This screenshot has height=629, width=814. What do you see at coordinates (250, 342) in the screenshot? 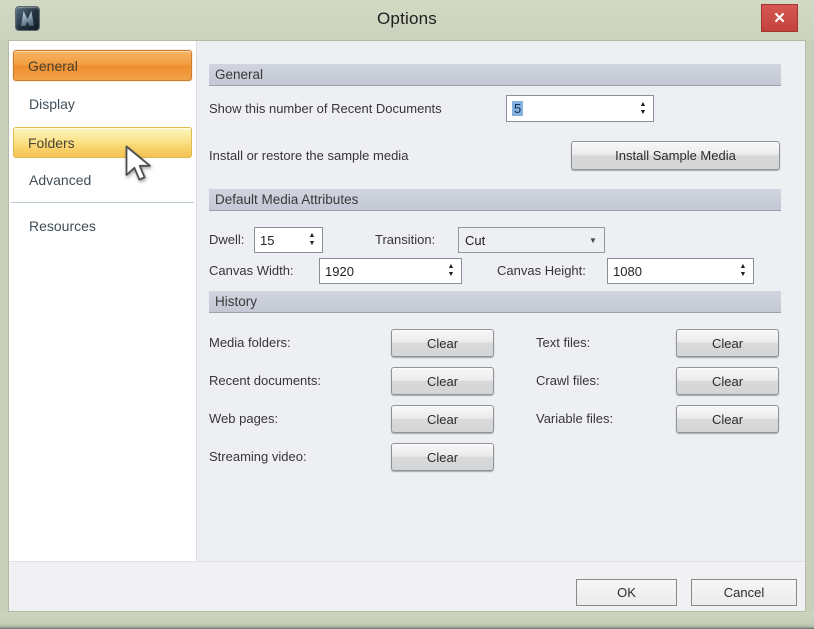
I see `media-folders-label: Media folders:` at bounding box center [250, 342].